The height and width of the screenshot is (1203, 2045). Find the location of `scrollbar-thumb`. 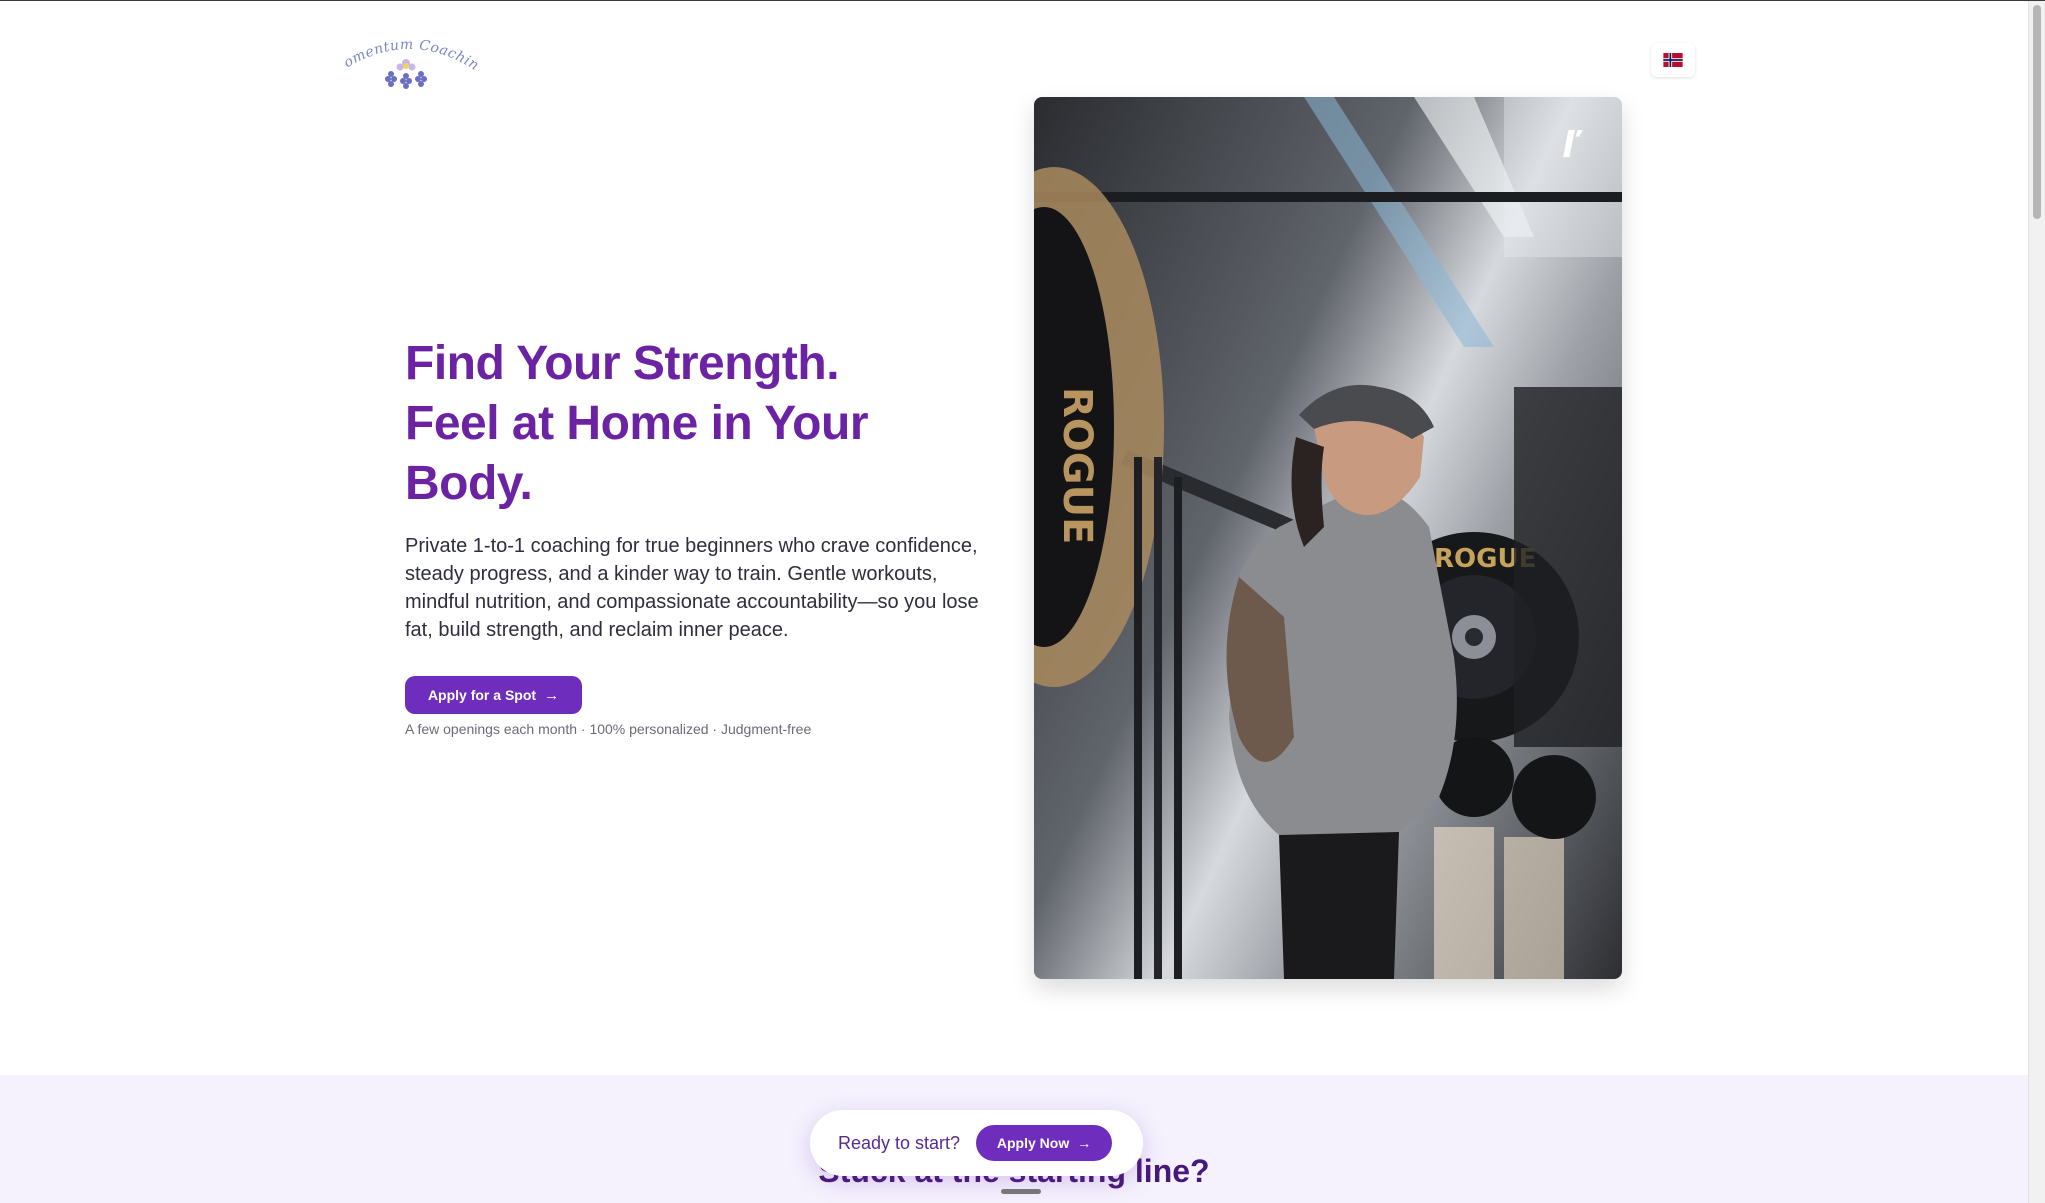

scrollbar-thumb is located at coordinates (2037, 112).